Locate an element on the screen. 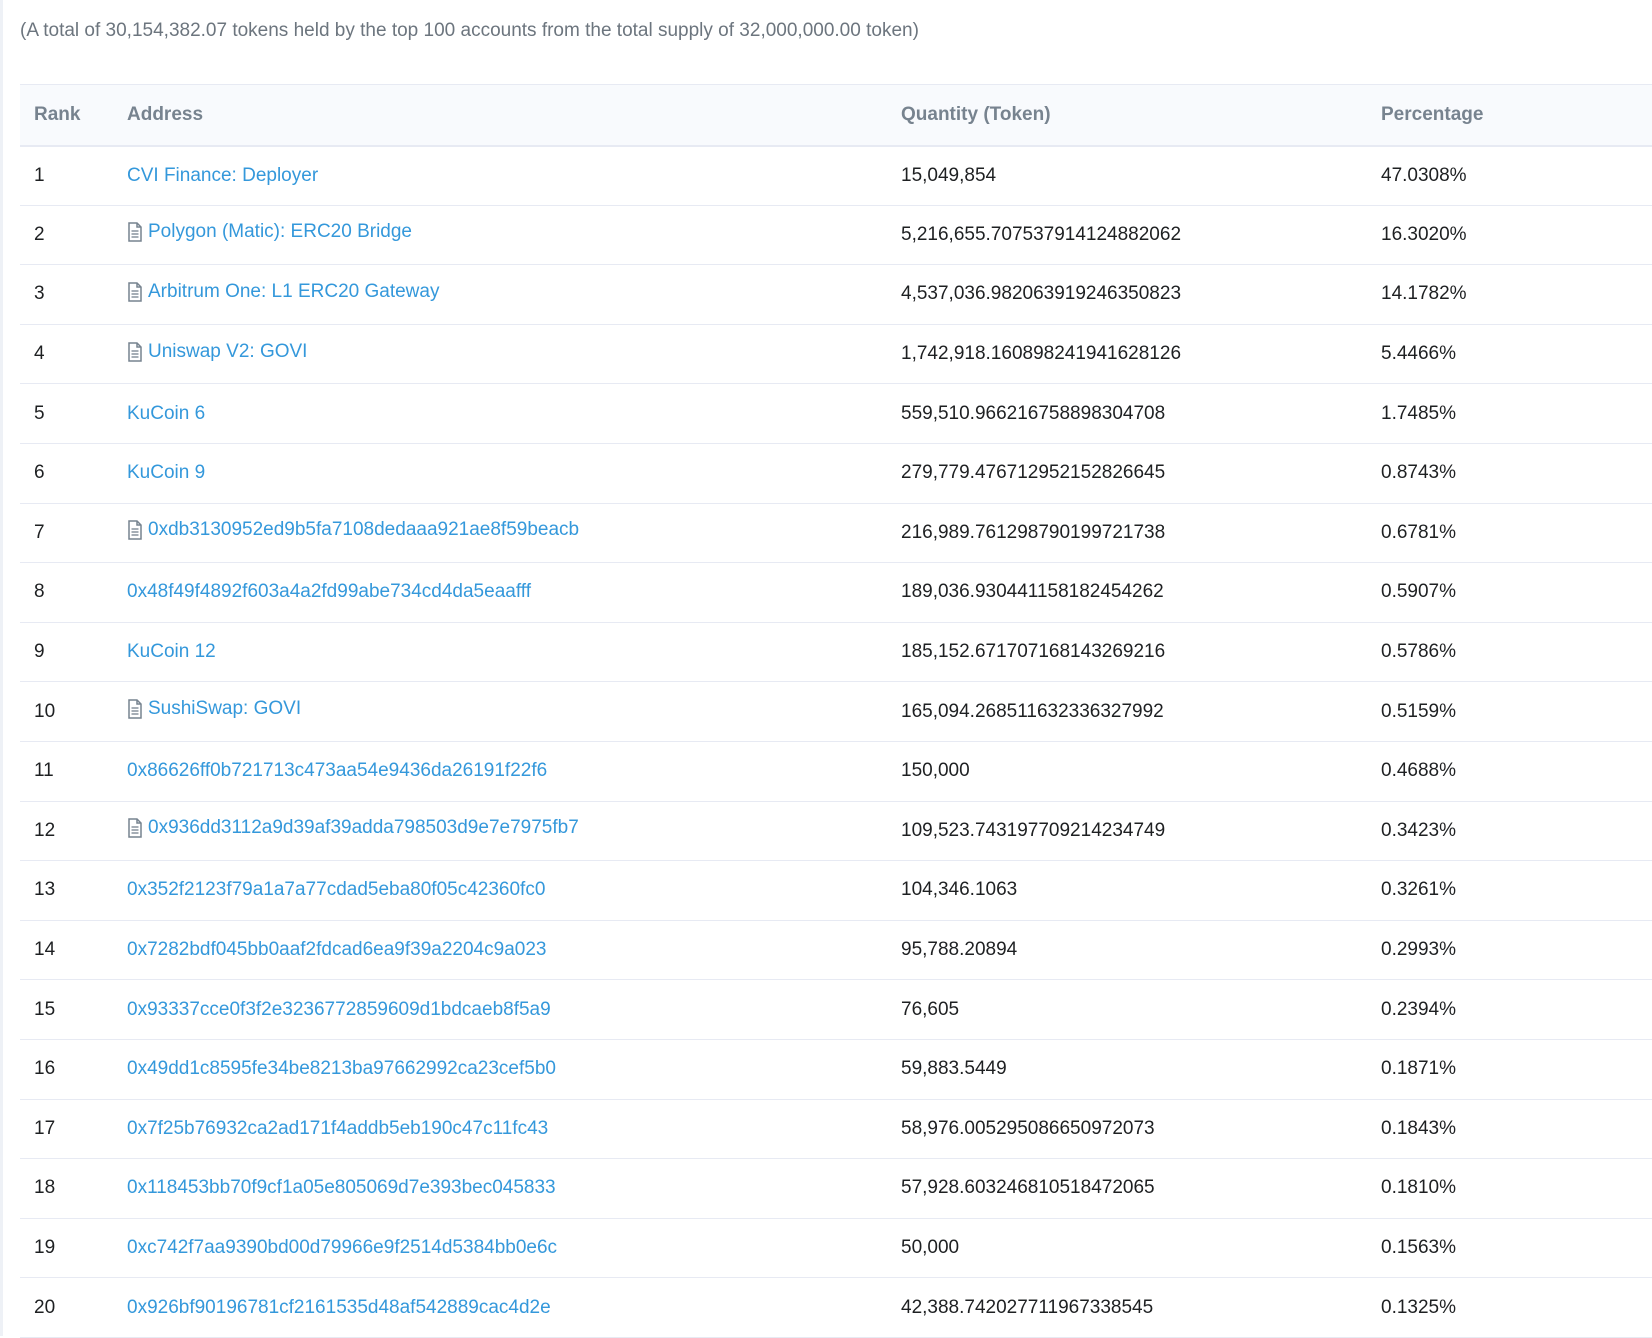  rank-value: 13 is located at coordinates (45, 890).